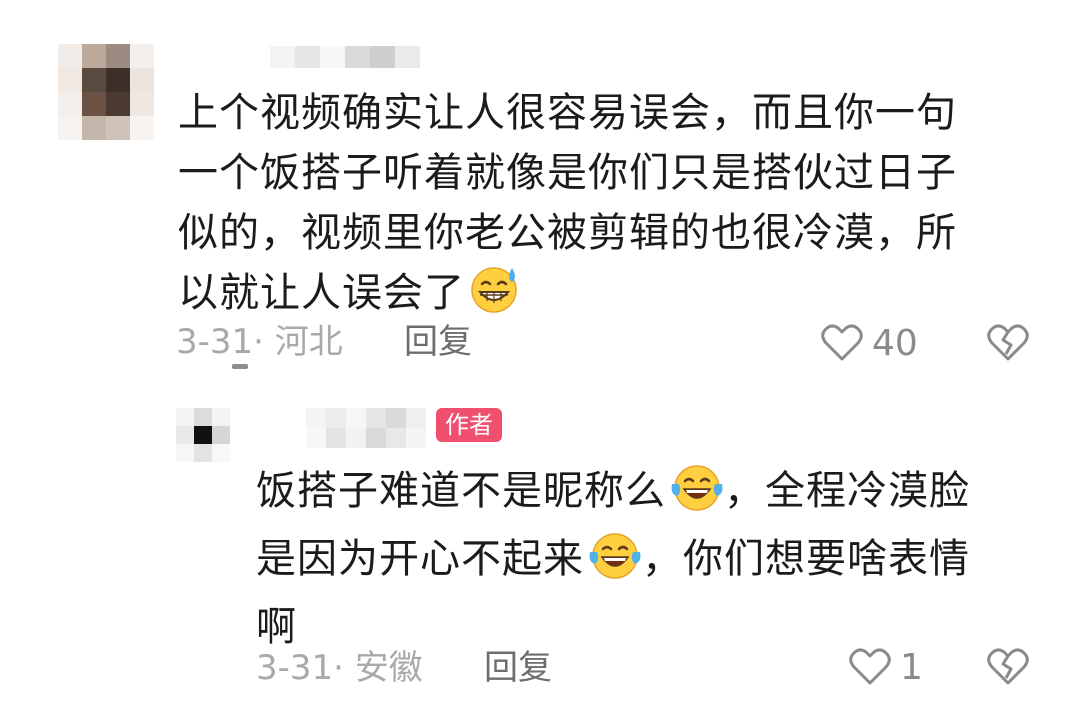 The width and height of the screenshot is (1080, 703). I want to click on author-badge: 作者, so click(469, 425).